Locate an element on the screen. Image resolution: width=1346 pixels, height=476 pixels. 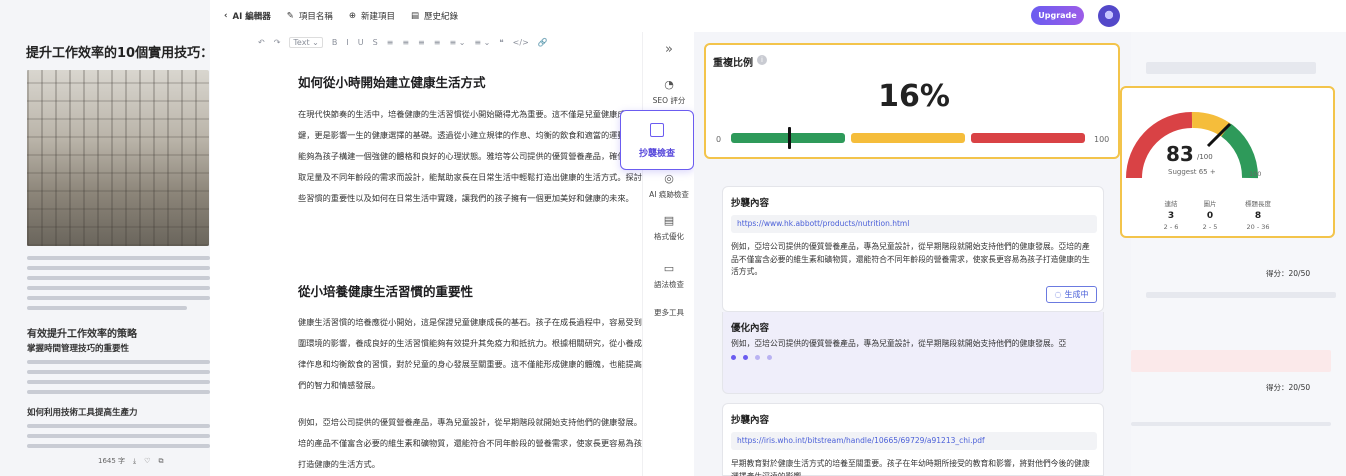
code-icon: </> is located at coordinates (521, 42).